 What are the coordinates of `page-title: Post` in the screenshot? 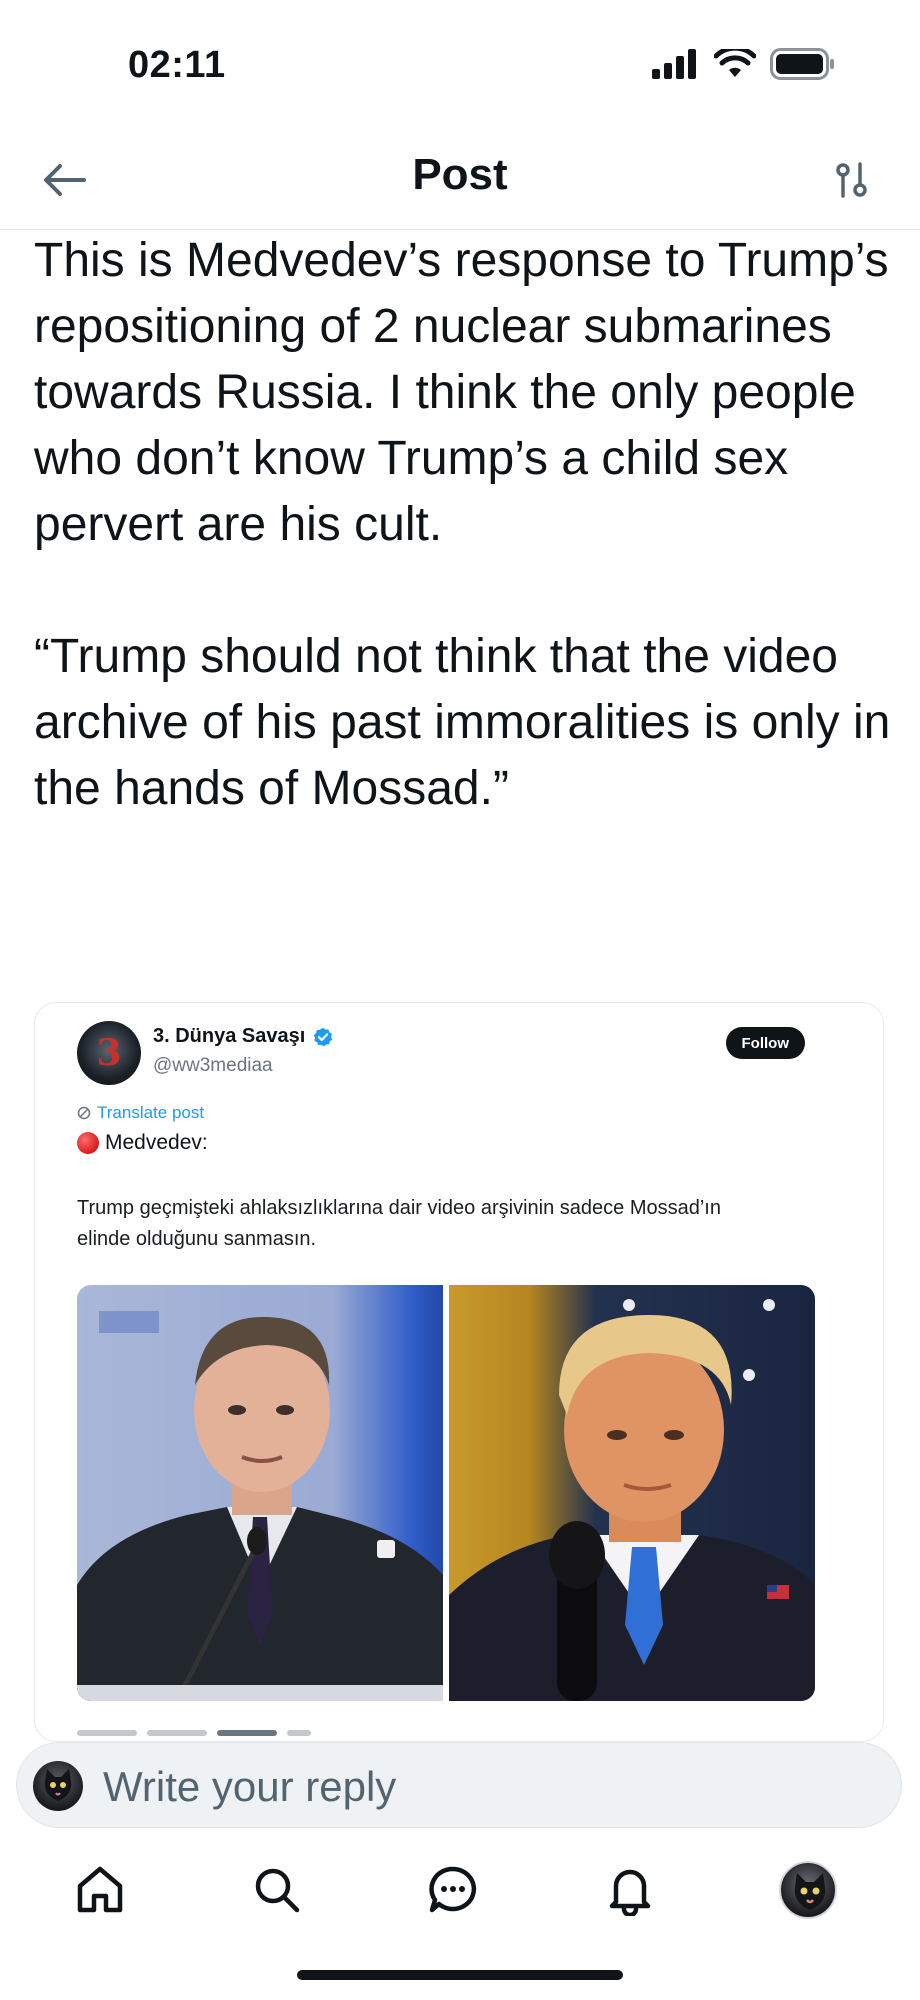 It's located at (460, 174).